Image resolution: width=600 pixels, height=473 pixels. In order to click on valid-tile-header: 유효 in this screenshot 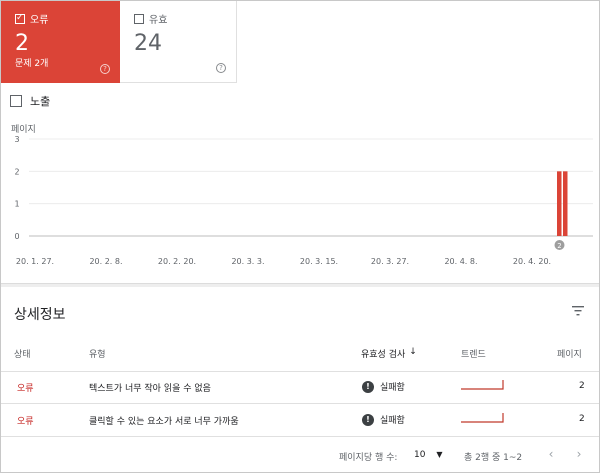, I will do `click(150, 18)`.